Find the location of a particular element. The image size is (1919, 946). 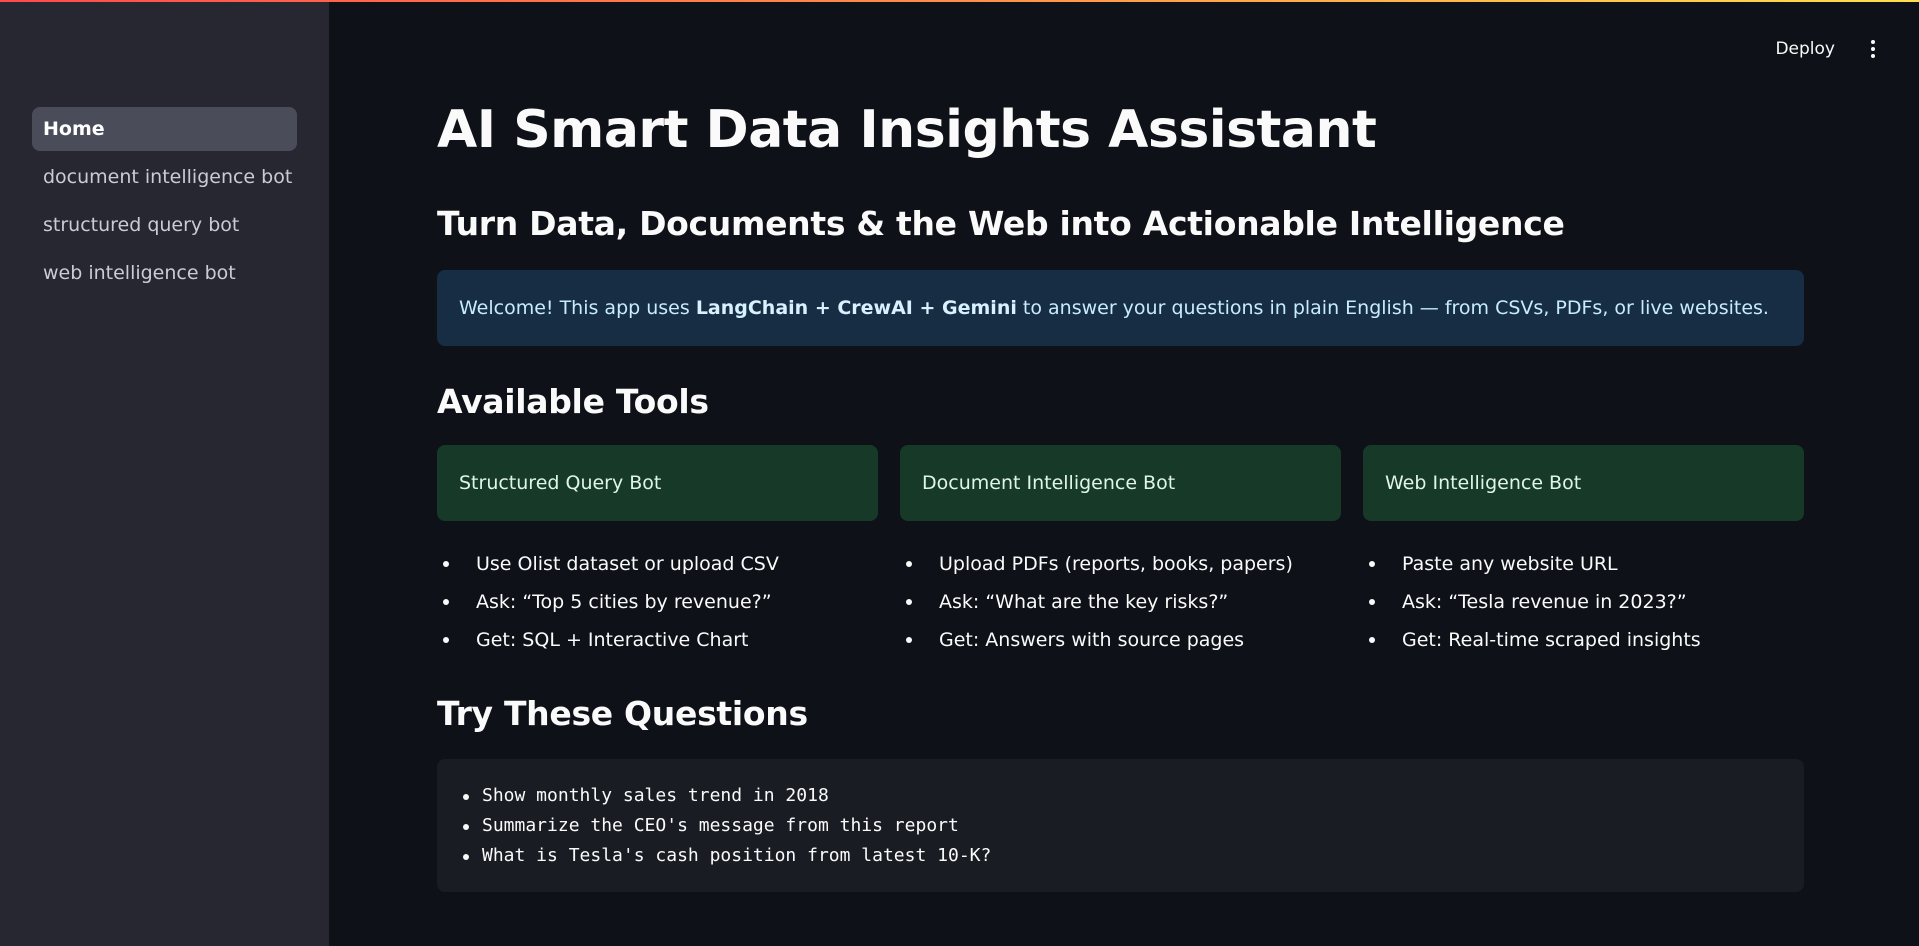

list-item: Ask: “What are the key risks?” is located at coordinates (1120, 602).